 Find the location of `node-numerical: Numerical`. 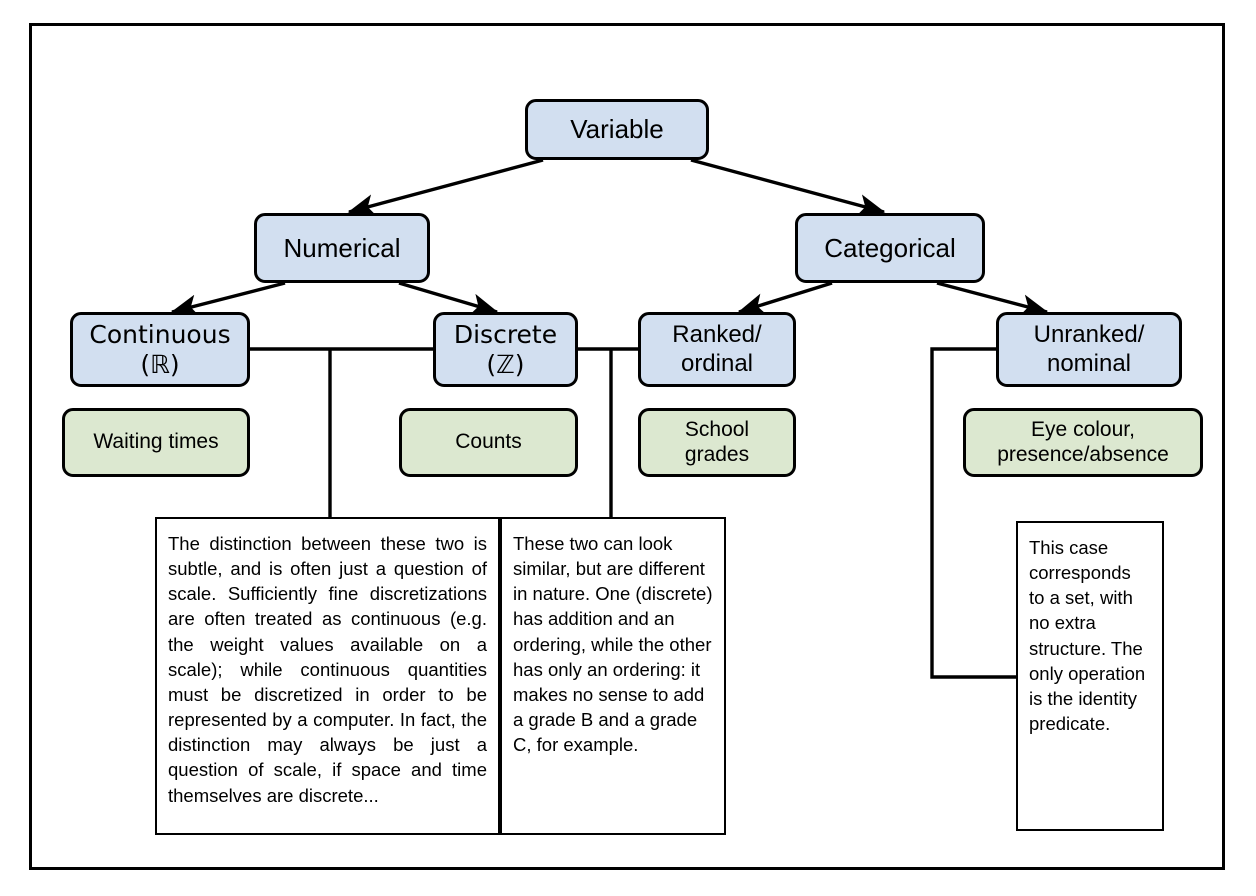

node-numerical: Numerical is located at coordinates (342, 248).